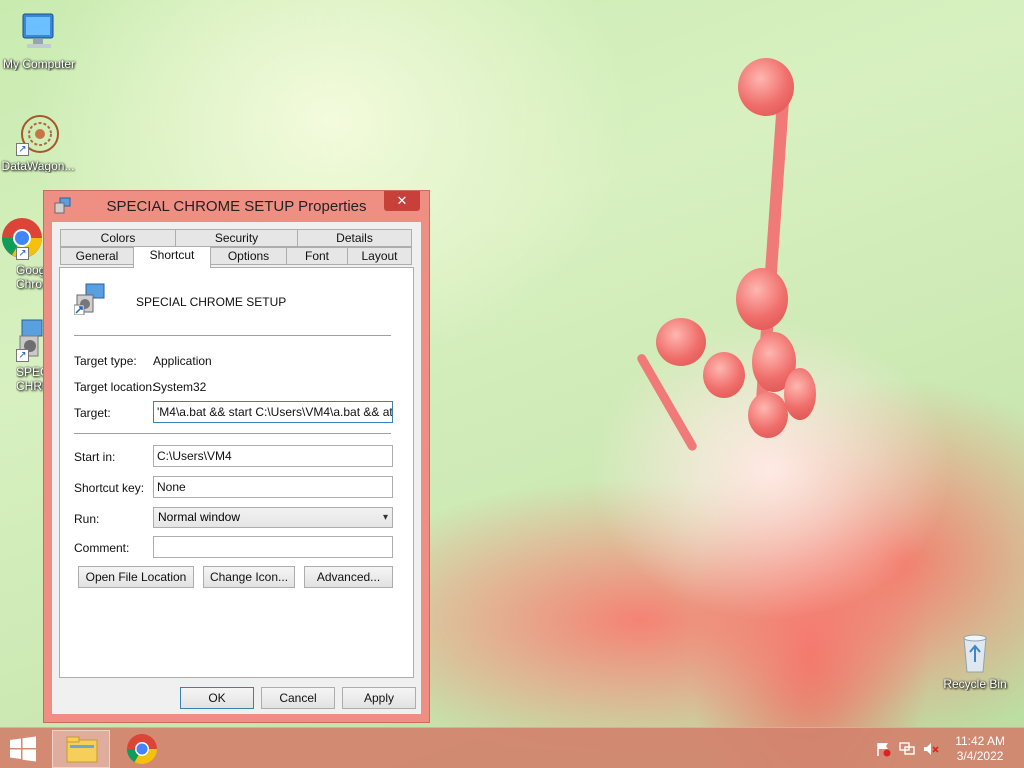 The height and width of the screenshot is (768, 1024). I want to click on tab-colors: Colors, so click(118, 238).